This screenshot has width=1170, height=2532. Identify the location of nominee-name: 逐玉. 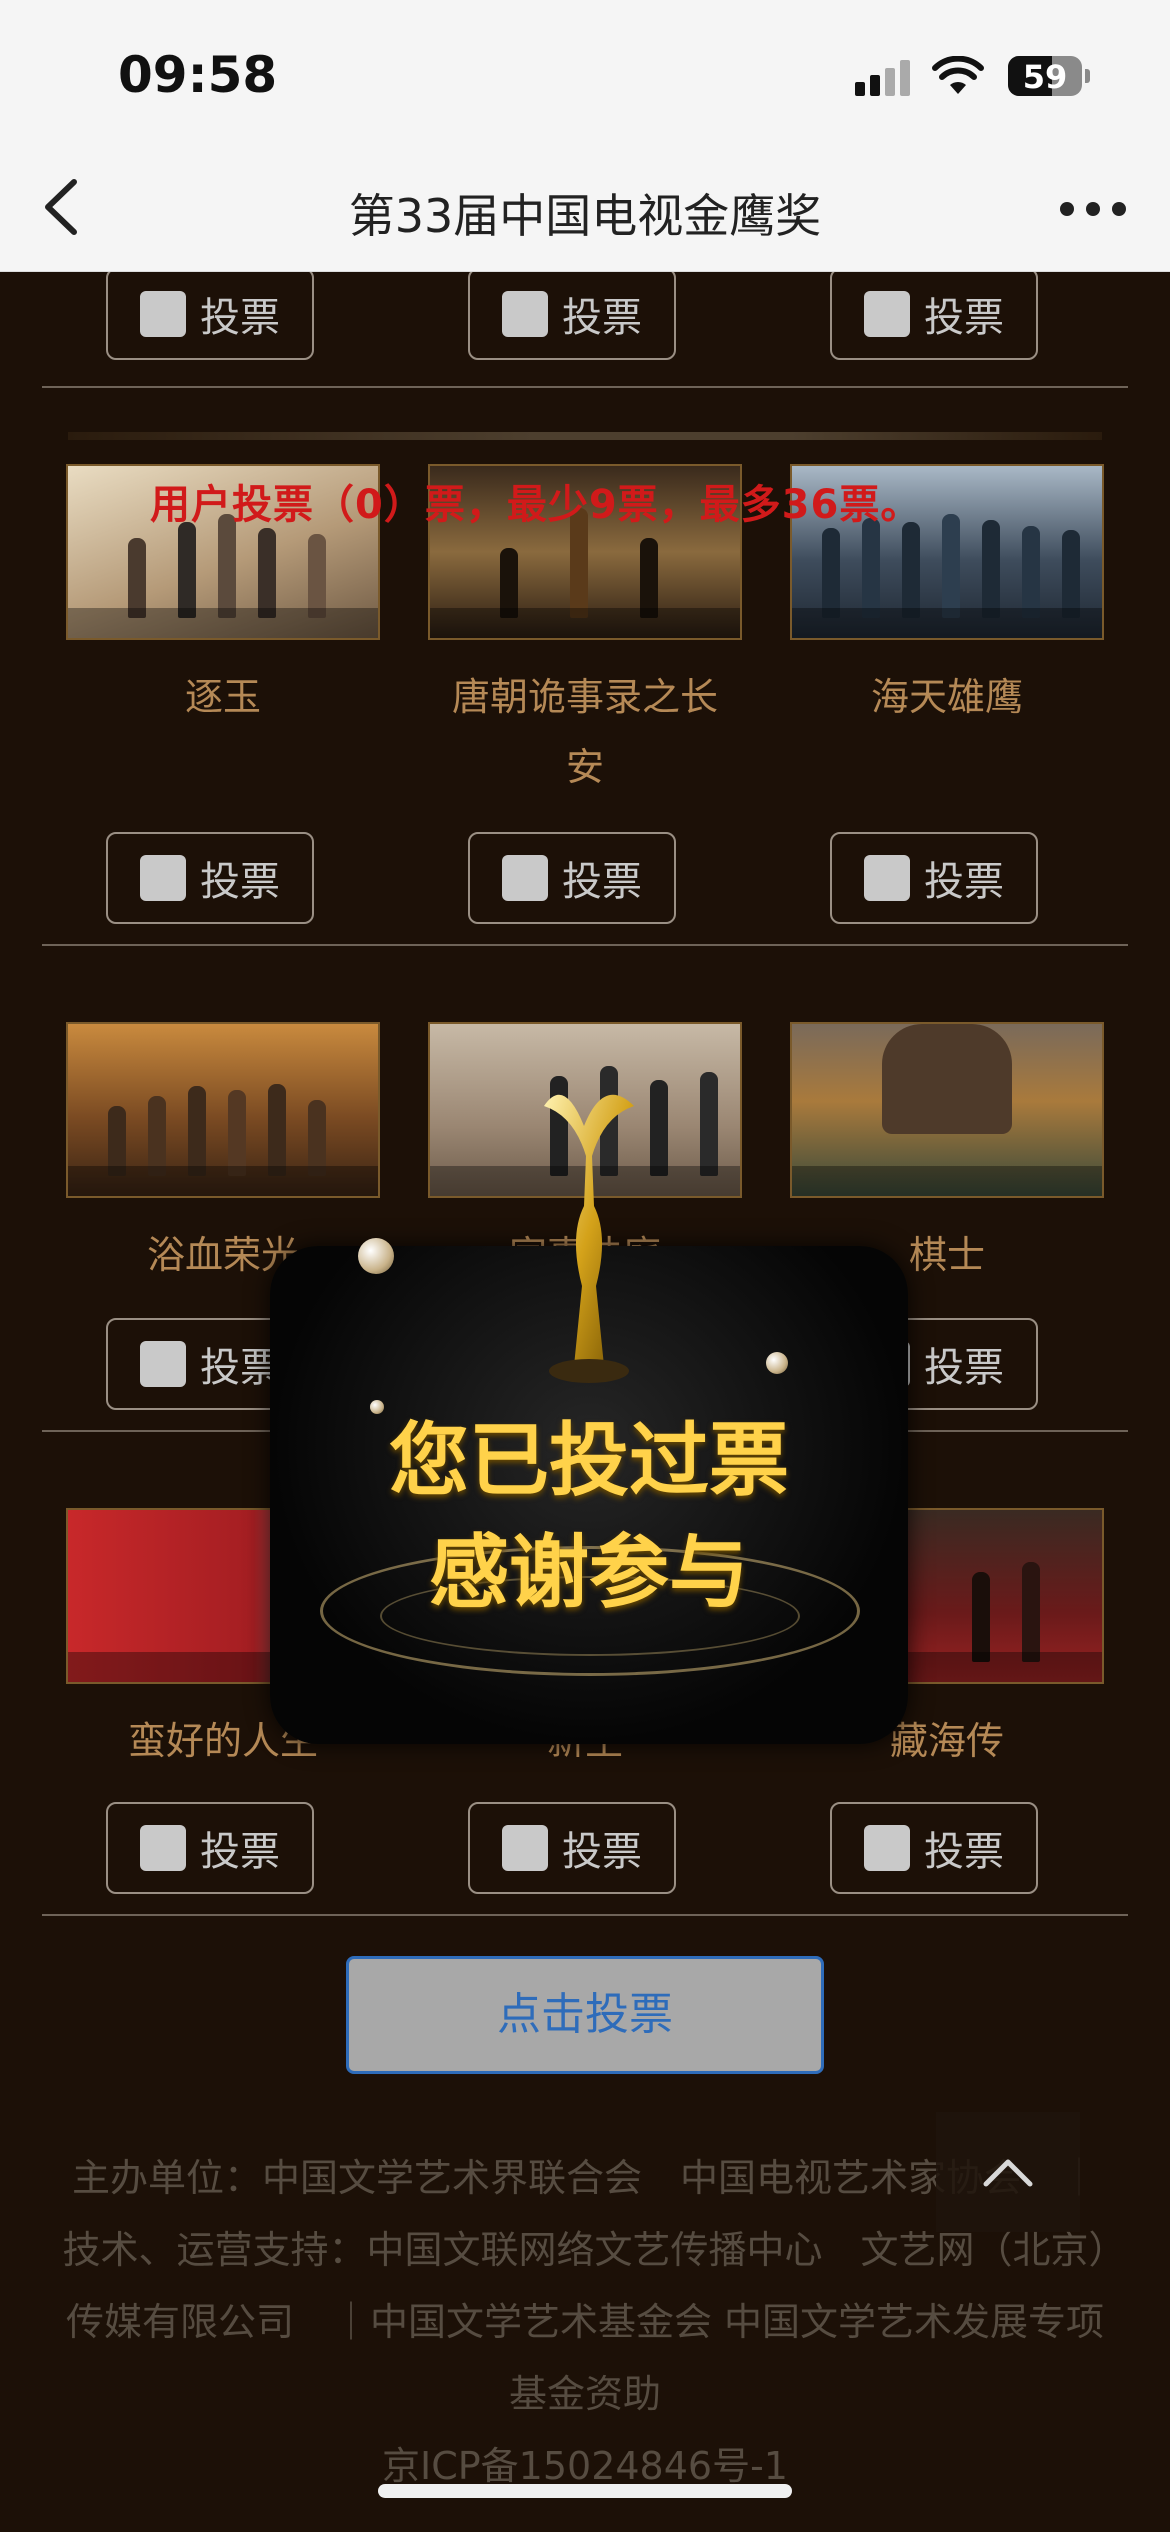
(222, 697).